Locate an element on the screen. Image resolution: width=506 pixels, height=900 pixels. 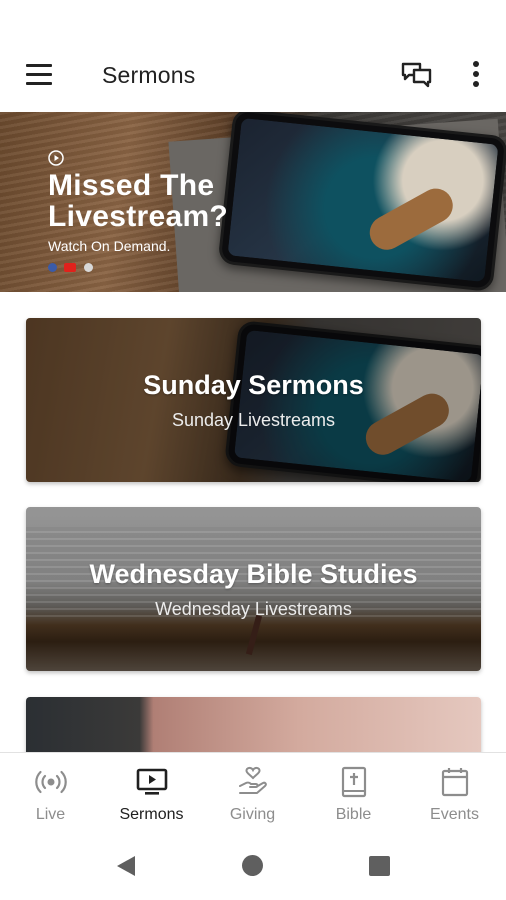
phone-image is located at coordinates (361, 202).